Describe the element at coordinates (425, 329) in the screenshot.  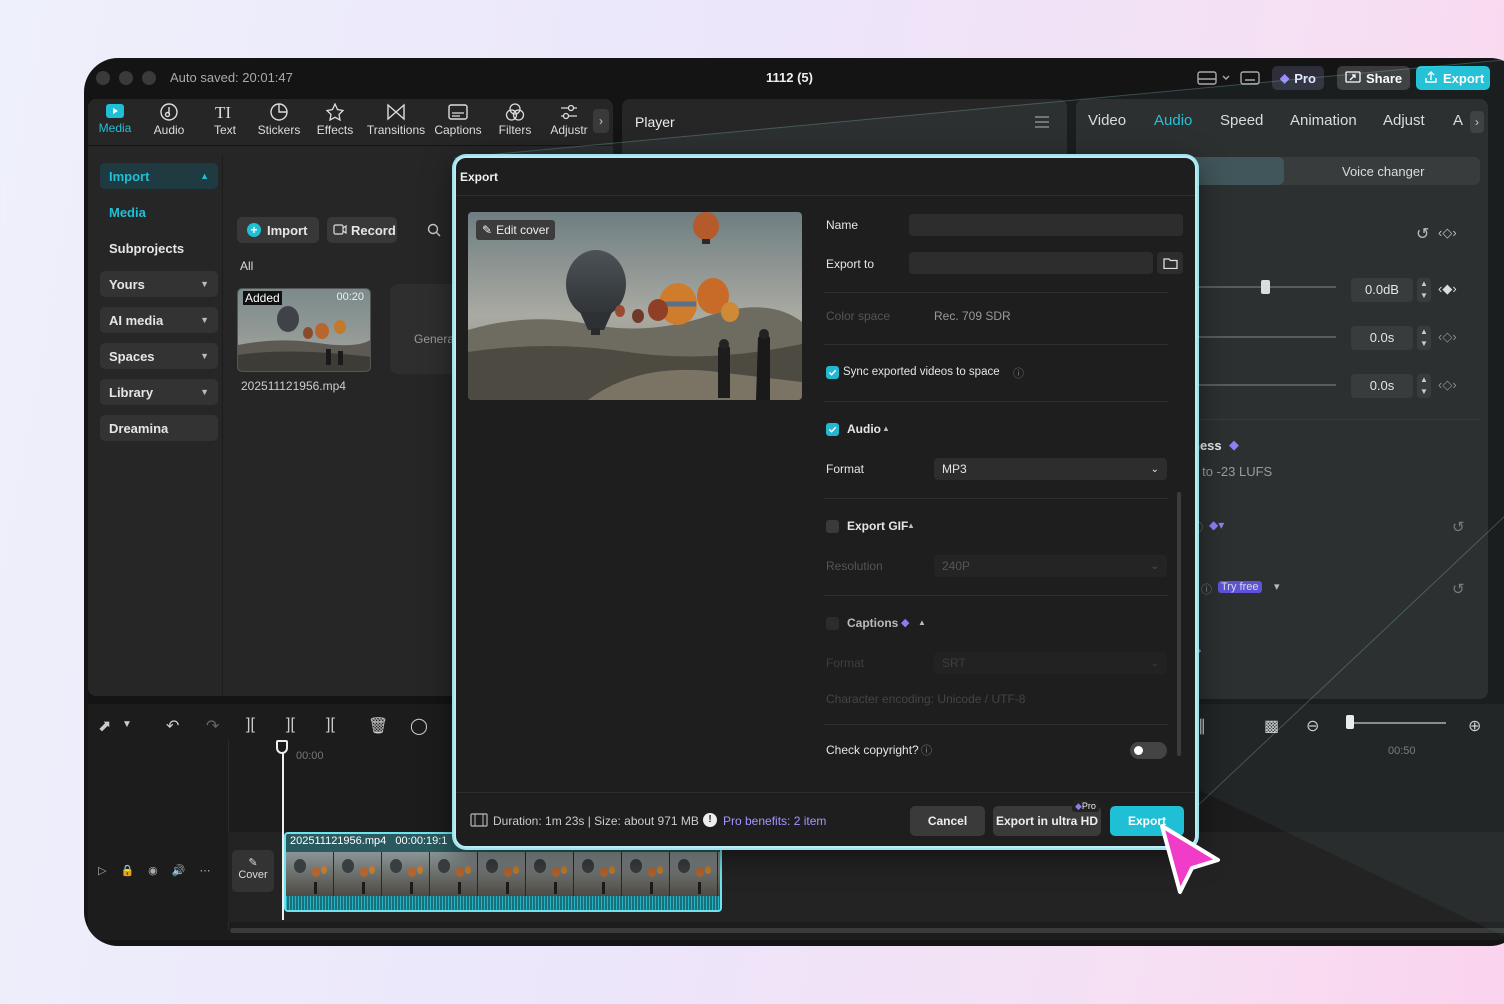
I see `generate-card: Genera` at that location.